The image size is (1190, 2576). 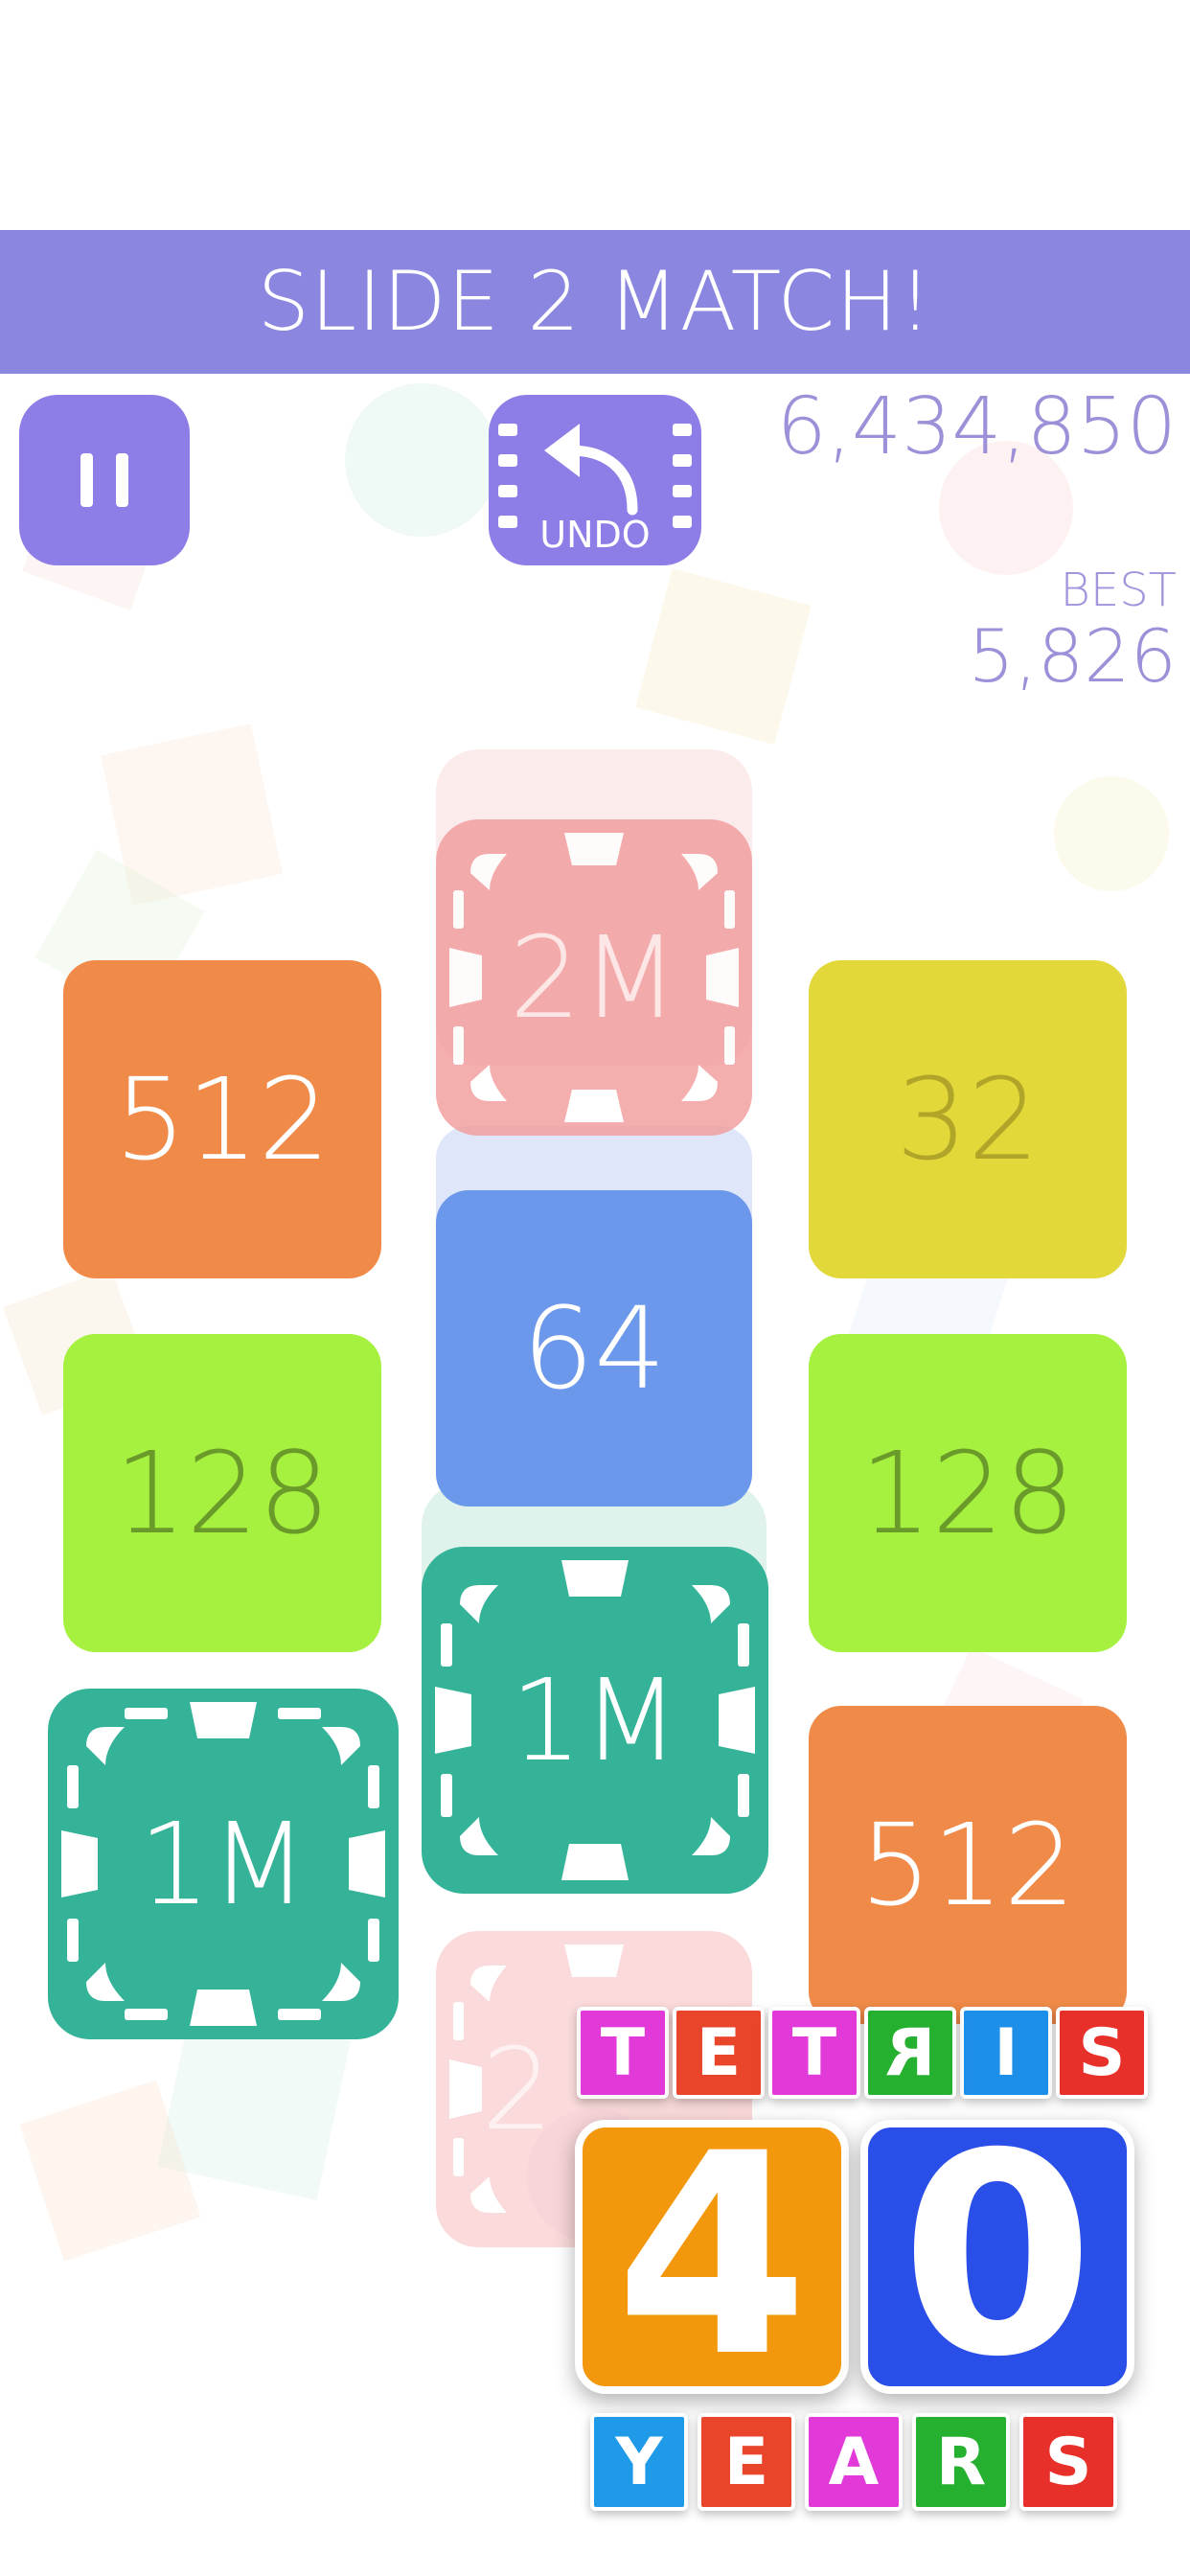 I want to click on chip-tile-2m-center: 2M, so click(x=594, y=977).